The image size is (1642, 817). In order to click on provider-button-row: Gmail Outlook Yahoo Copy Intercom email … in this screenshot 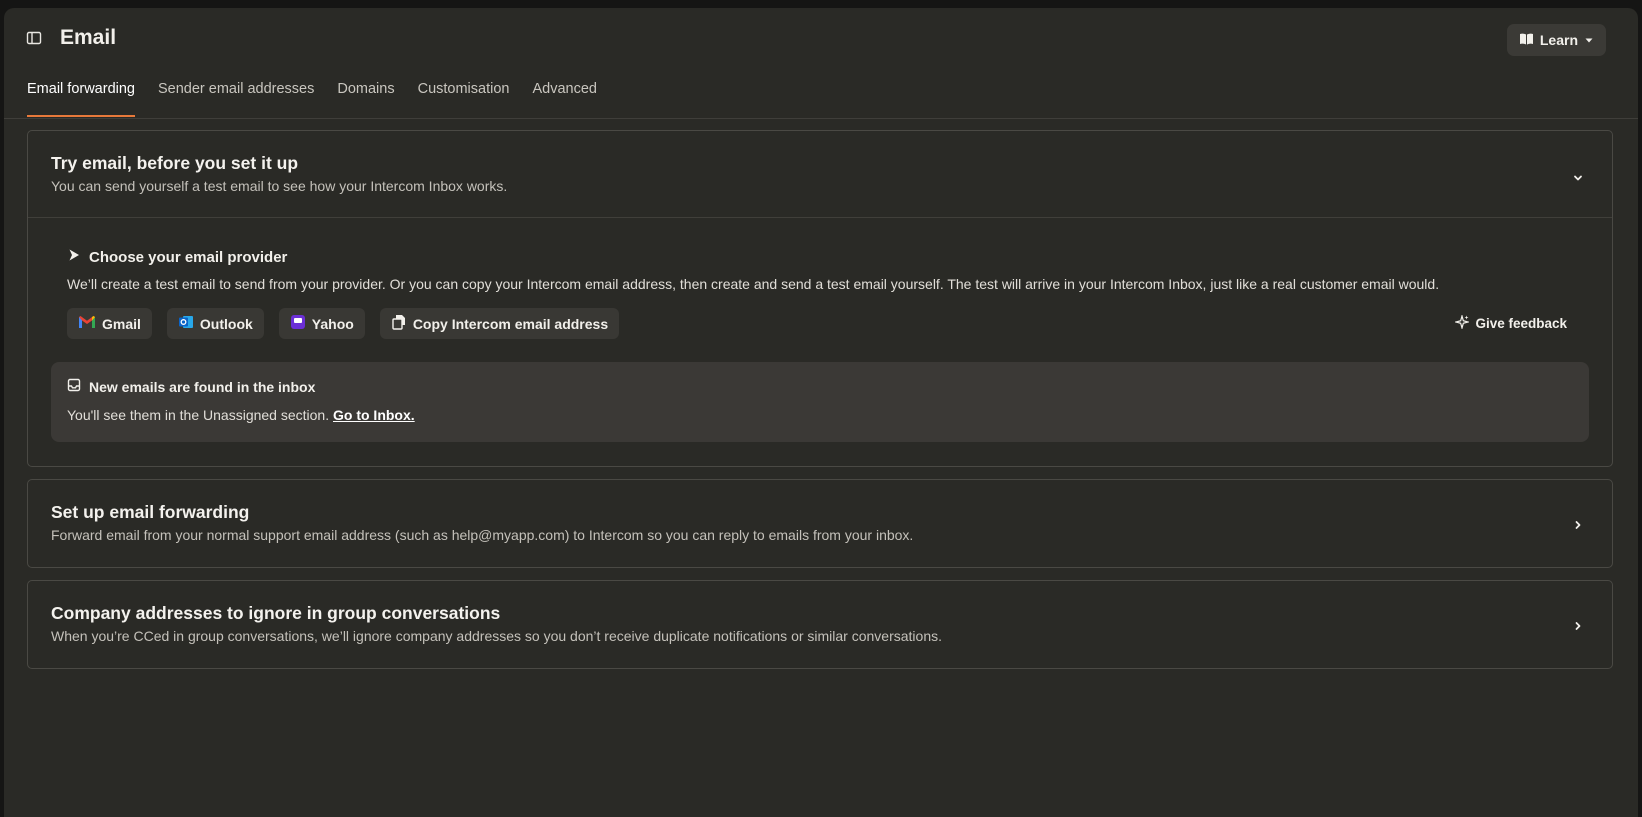, I will do `click(828, 323)`.